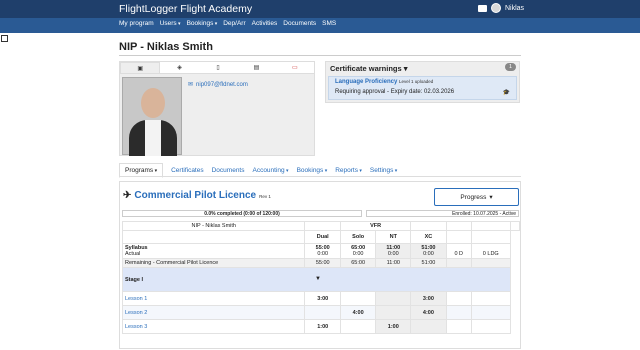 This screenshot has width=640, height=350. What do you see at coordinates (217, 108) in the screenshot?
I see `profile-panel: ▣ ◈ ▯ ▤ ▭ ✉ nip097@fldnet.com` at bounding box center [217, 108].